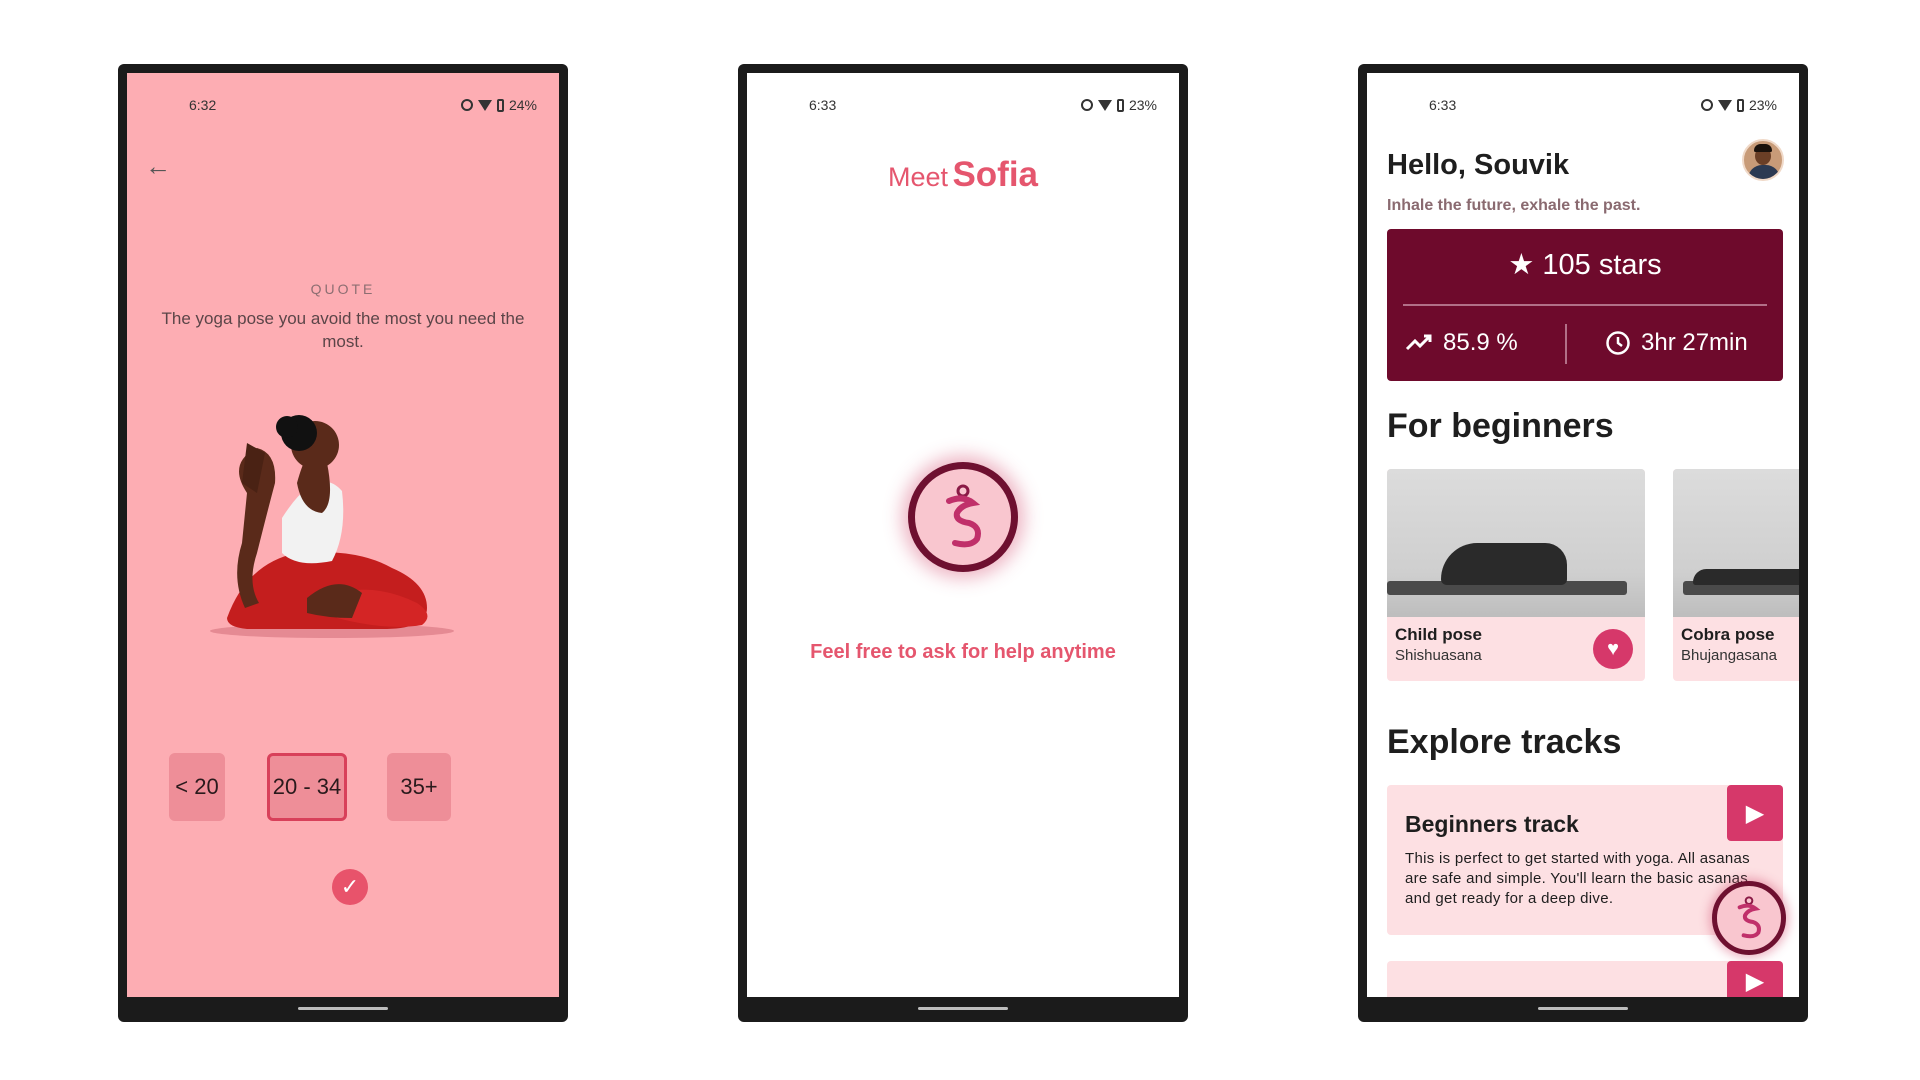 This screenshot has width=1920, height=1080. What do you see at coordinates (332, 526) in the screenshot?
I see `yoga-illustration` at bounding box center [332, 526].